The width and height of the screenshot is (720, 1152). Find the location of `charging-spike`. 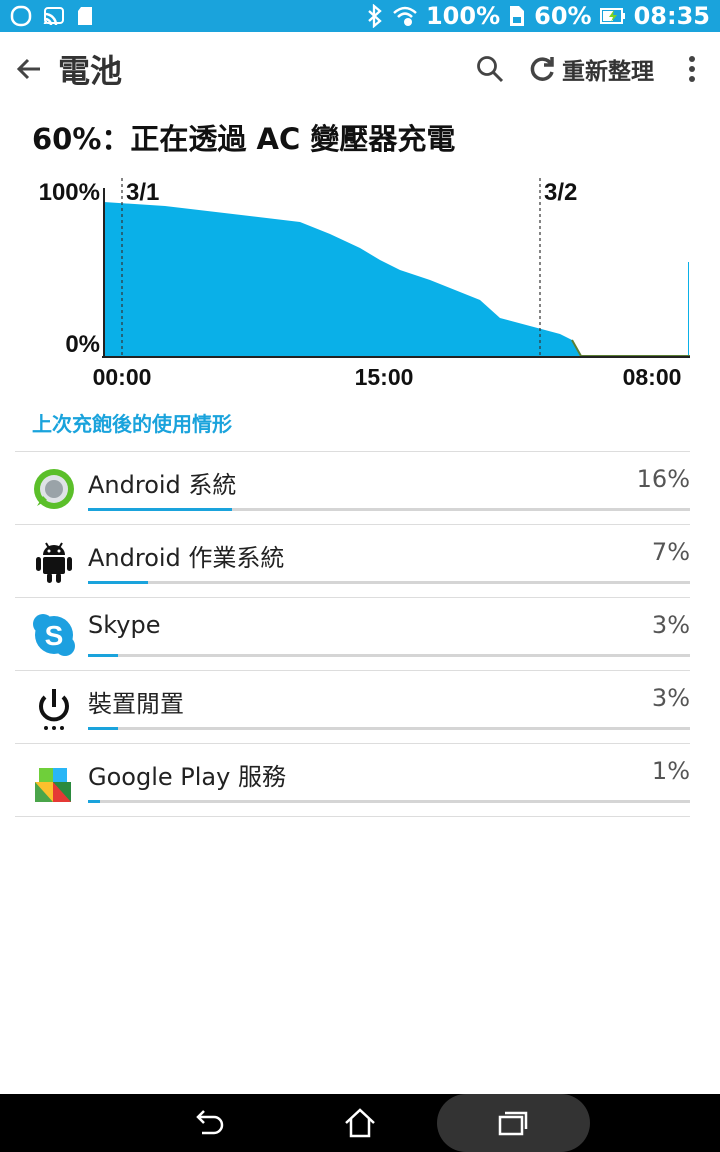

charging-spike is located at coordinates (688, 309).